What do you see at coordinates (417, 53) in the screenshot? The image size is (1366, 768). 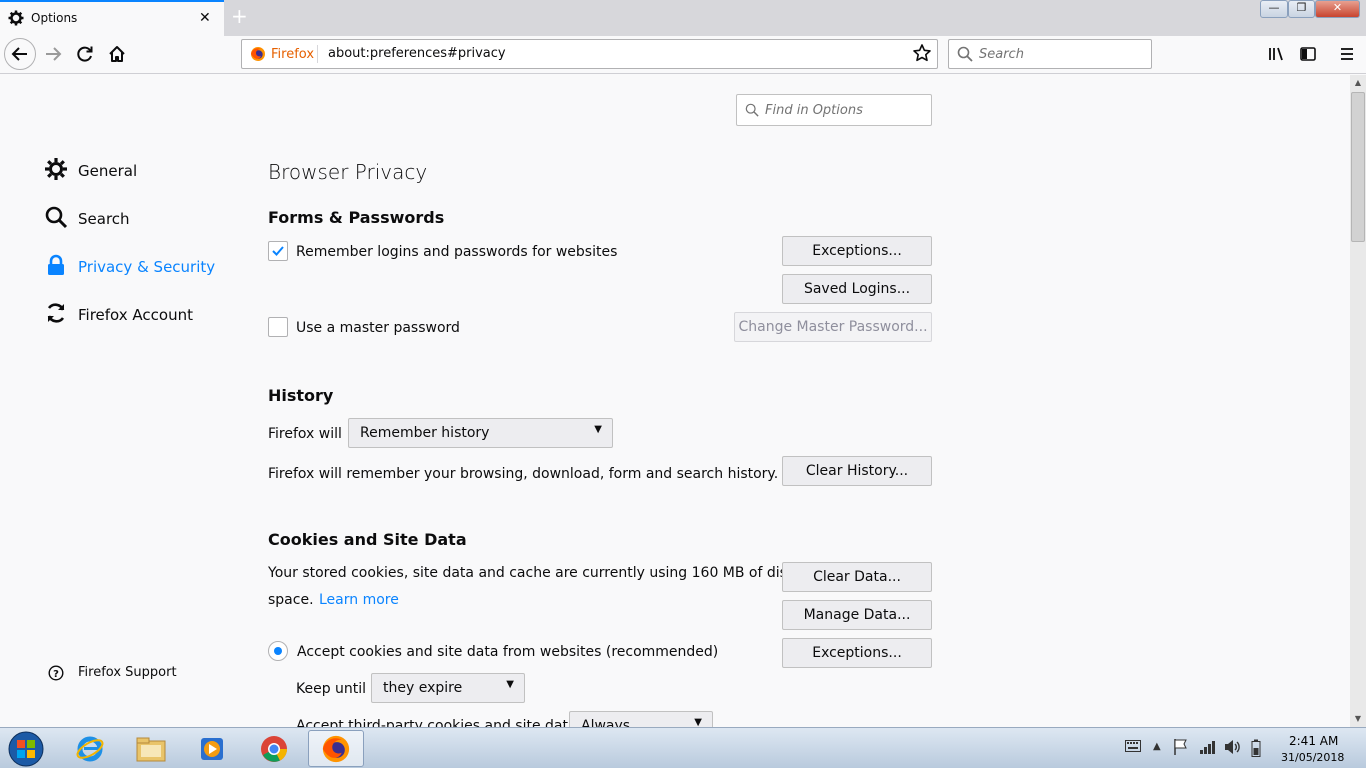 I see `url-text: about:preferences#privacy` at bounding box center [417, 53].